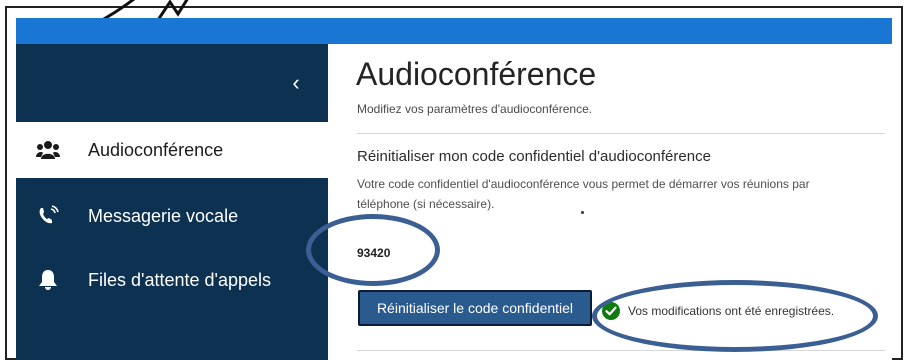 The image size is (908, 360). Describe the element at coordinates (611, 311) in the screenshot. I see `check-circle-icon` at that location.